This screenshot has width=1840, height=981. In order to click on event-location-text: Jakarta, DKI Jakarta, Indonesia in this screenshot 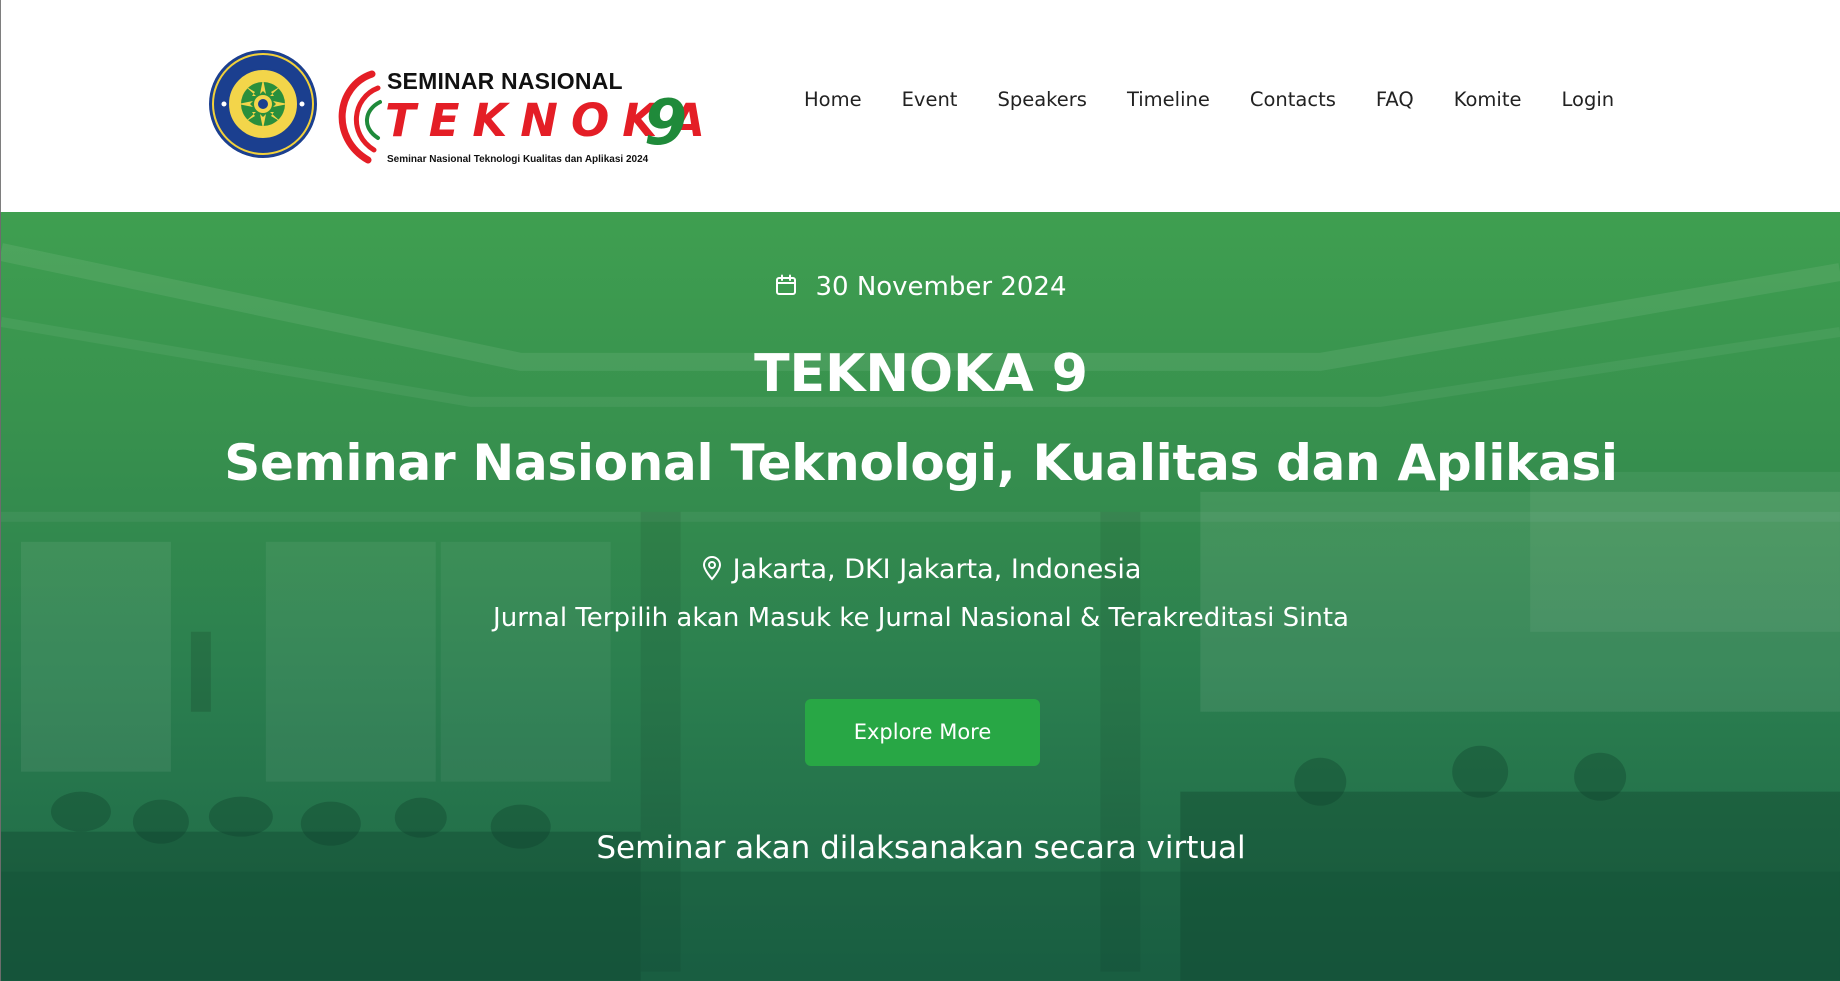, I will do `click(937, 569)`.